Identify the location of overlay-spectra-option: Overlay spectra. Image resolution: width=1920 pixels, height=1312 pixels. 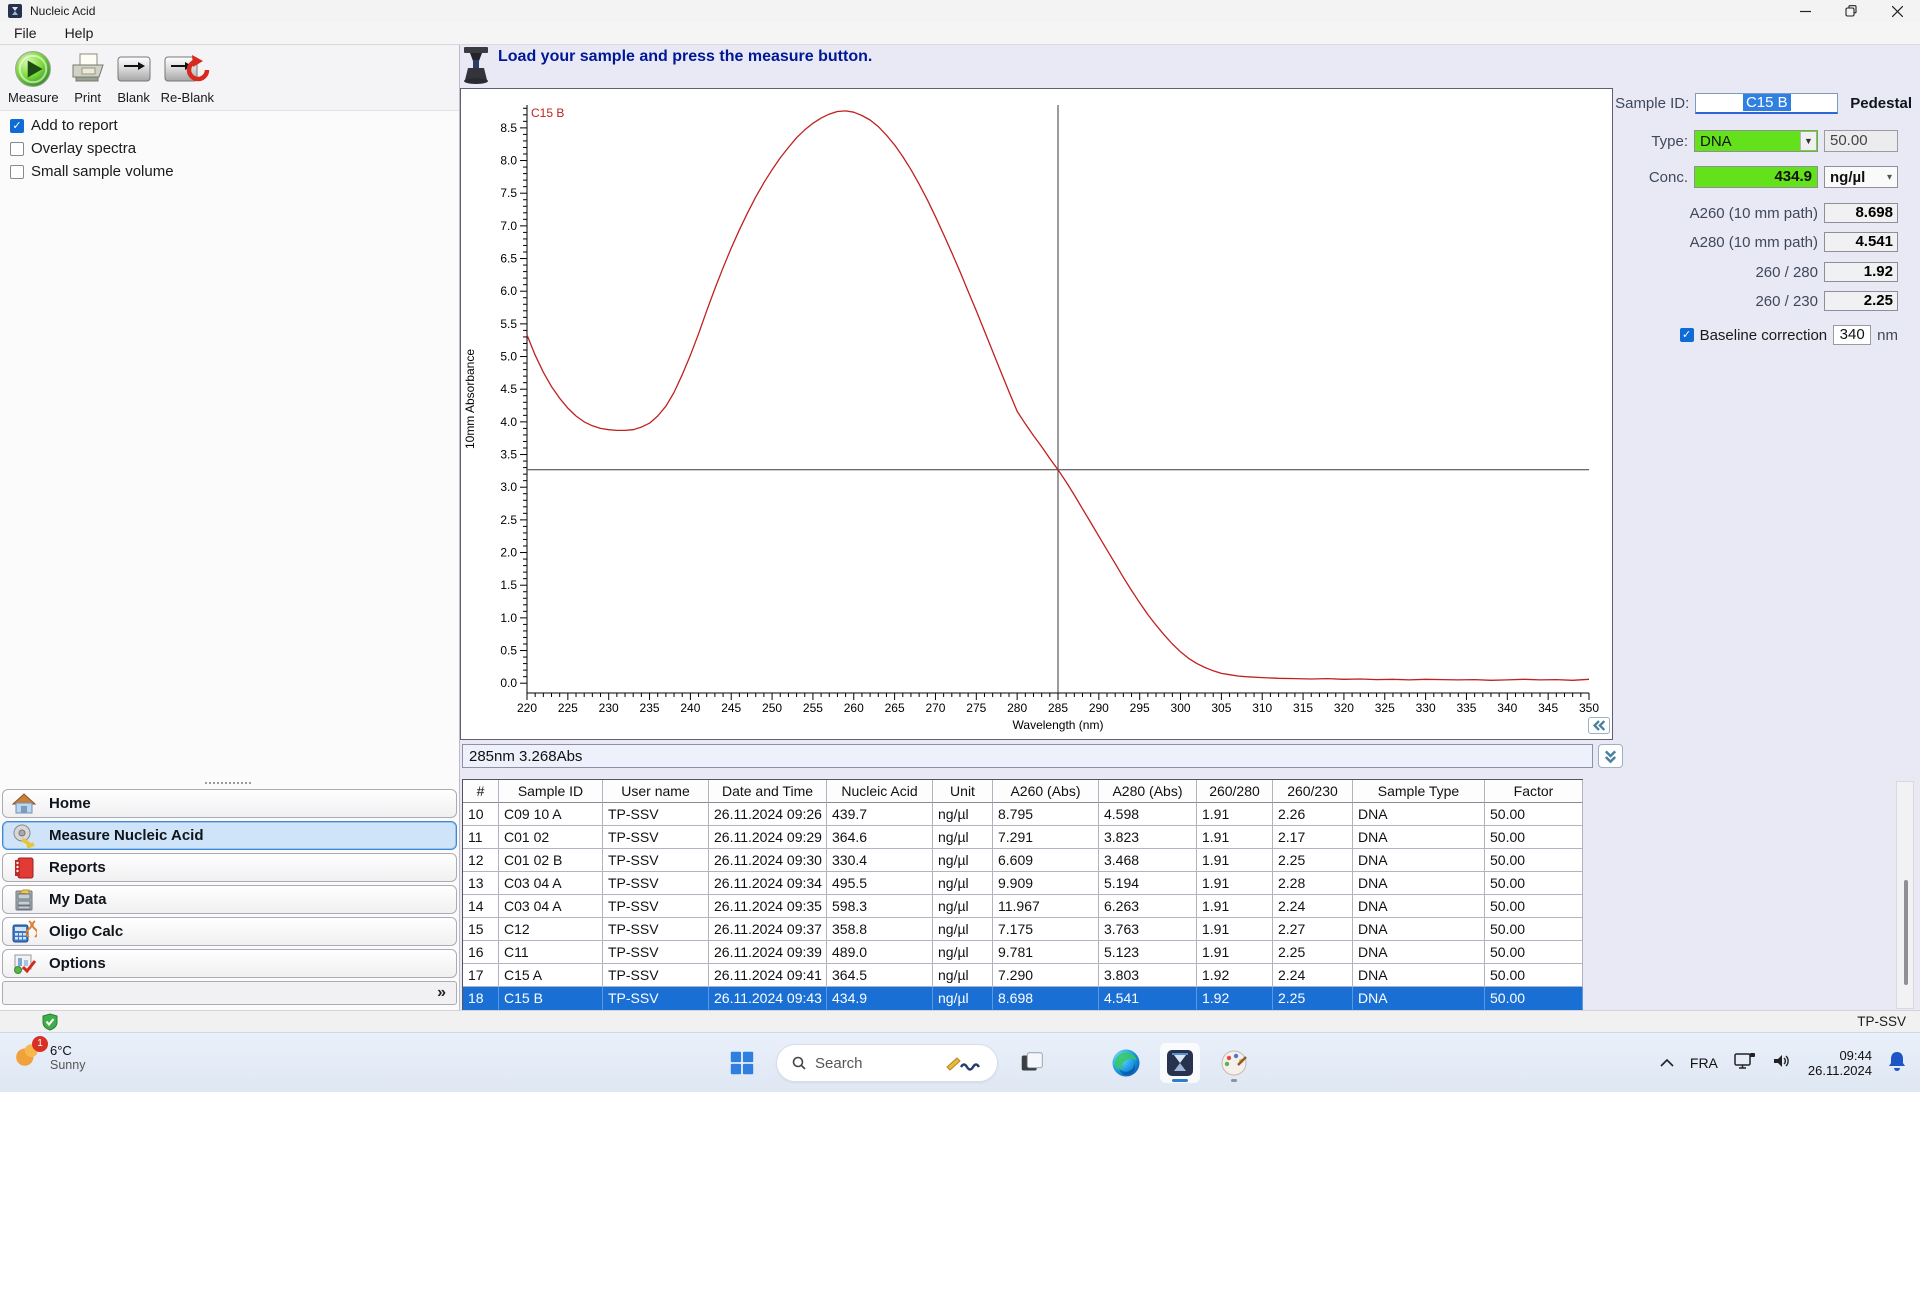
(92, 148).